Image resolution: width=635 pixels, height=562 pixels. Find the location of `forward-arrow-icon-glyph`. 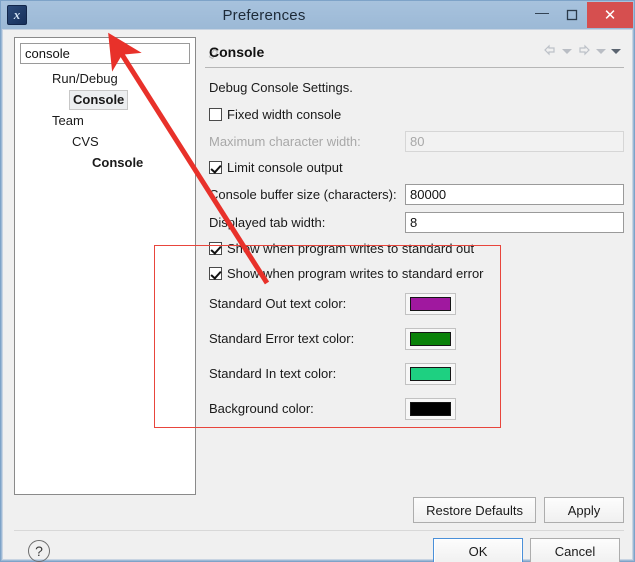

forward-arrow-icon-glyph is located at coordinates (584, 50).